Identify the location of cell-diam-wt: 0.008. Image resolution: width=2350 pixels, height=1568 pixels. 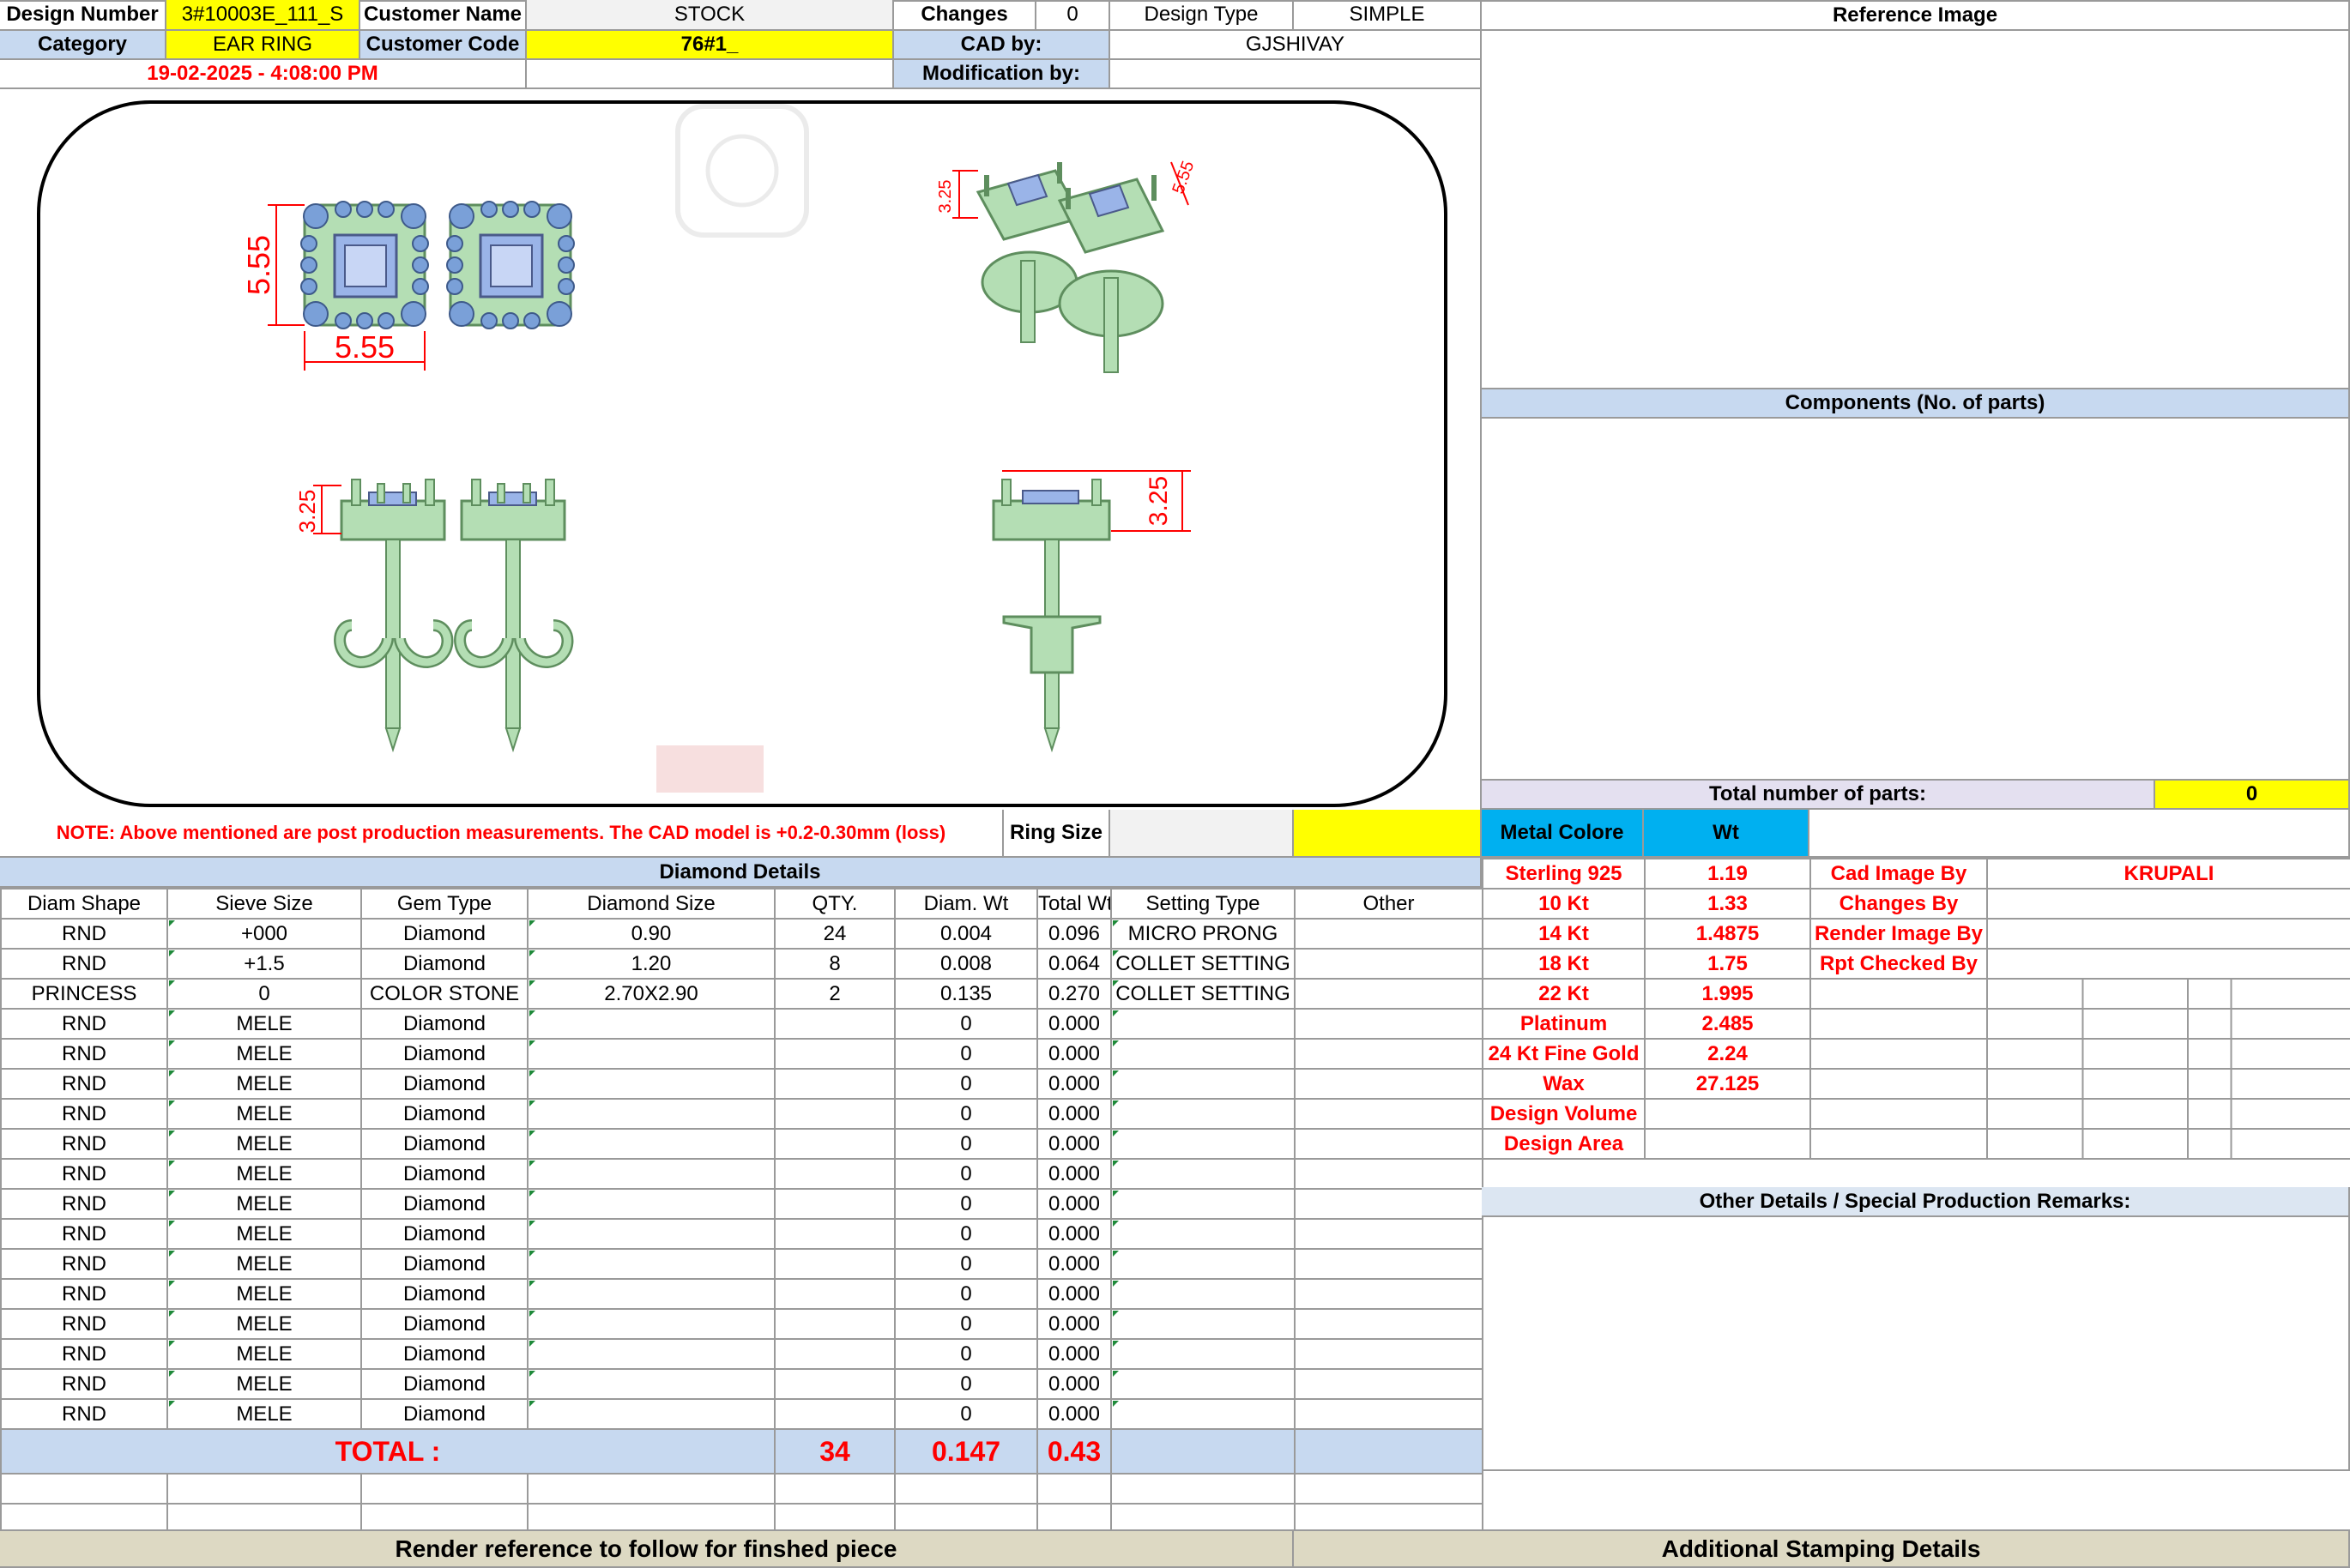
(966, 964).